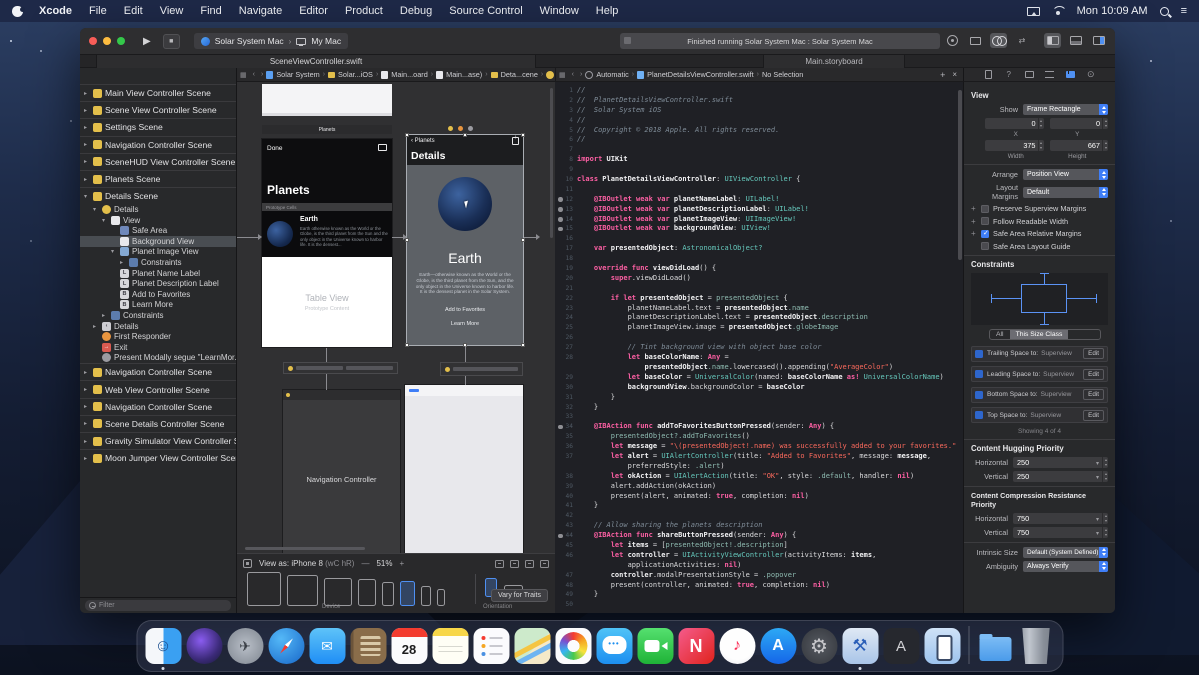 Image resolution: width=1199 pixels, height=675 pixels. I want to click on navigator-item-view: ▾ View, so click(158, 220).